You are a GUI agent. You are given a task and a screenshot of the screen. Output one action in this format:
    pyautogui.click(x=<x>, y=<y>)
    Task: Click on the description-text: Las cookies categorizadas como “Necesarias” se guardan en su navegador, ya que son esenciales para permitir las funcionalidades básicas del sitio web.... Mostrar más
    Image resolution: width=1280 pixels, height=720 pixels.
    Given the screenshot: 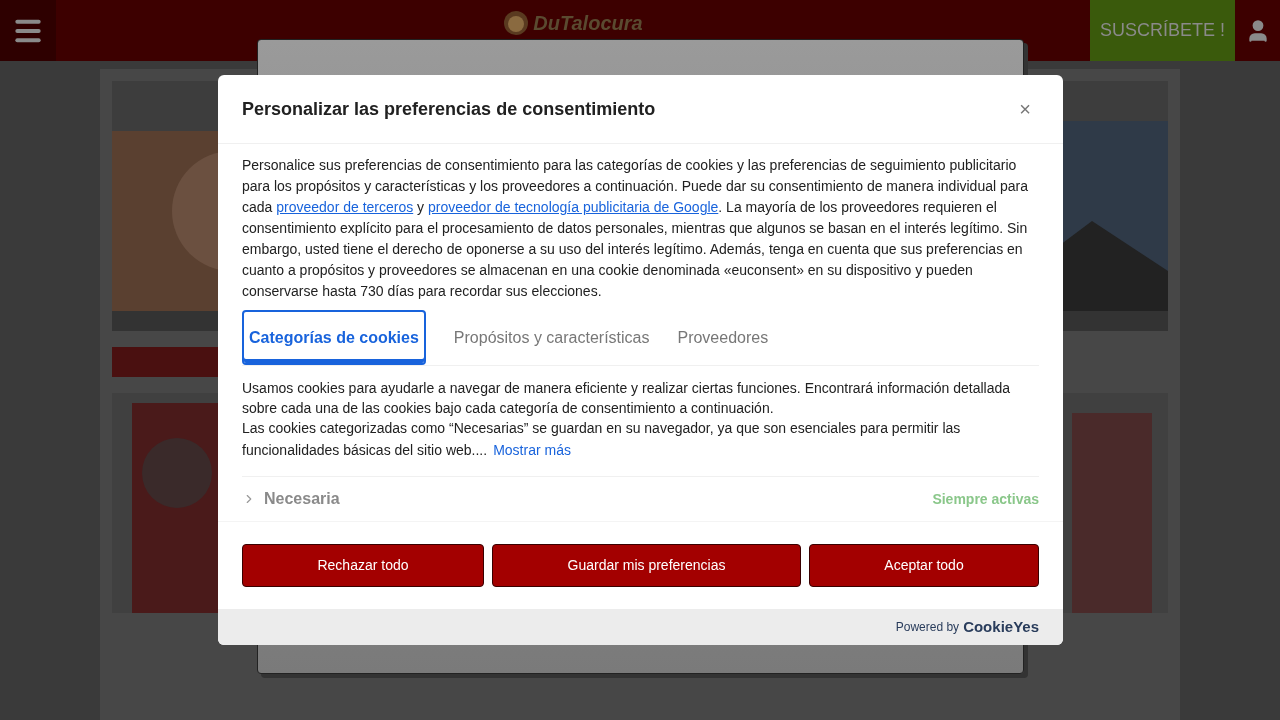 What is the action you would take?
    pyautogui.click(x=602, y=440)
    